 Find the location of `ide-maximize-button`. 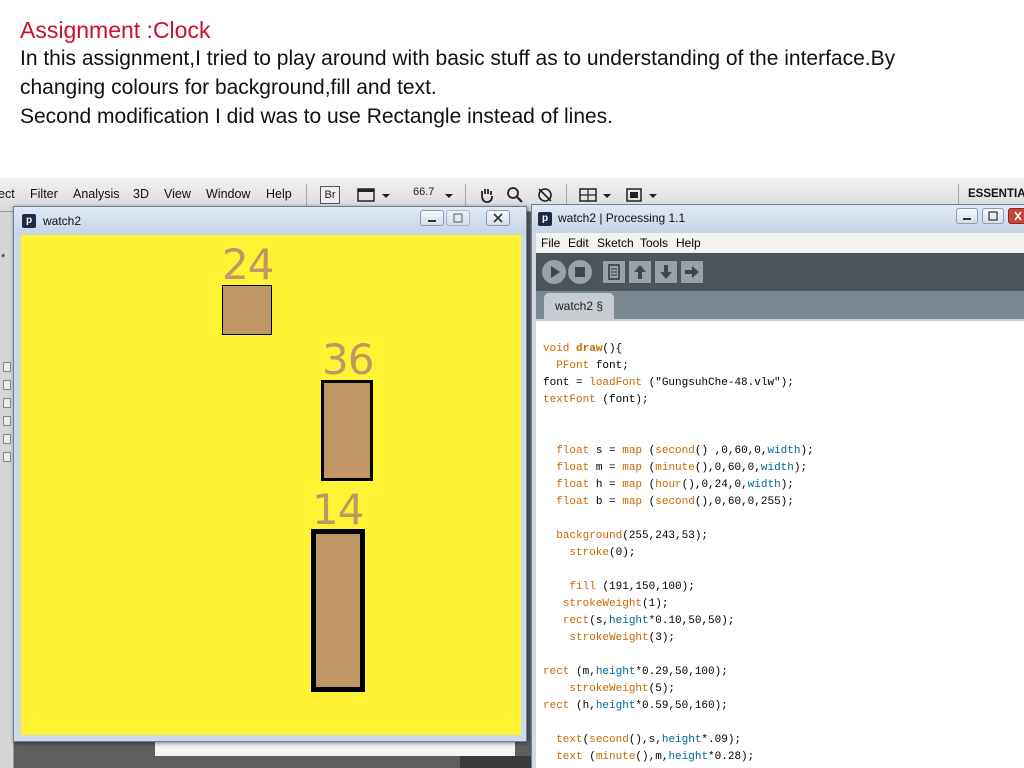

ide-maximize-button is located at coordinates (993, 216).